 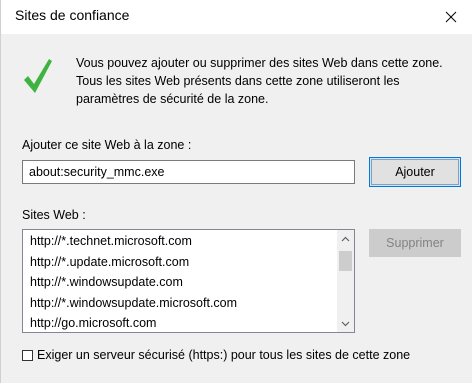 I want to click on scroll-down-button, so click(x=345, y=323).